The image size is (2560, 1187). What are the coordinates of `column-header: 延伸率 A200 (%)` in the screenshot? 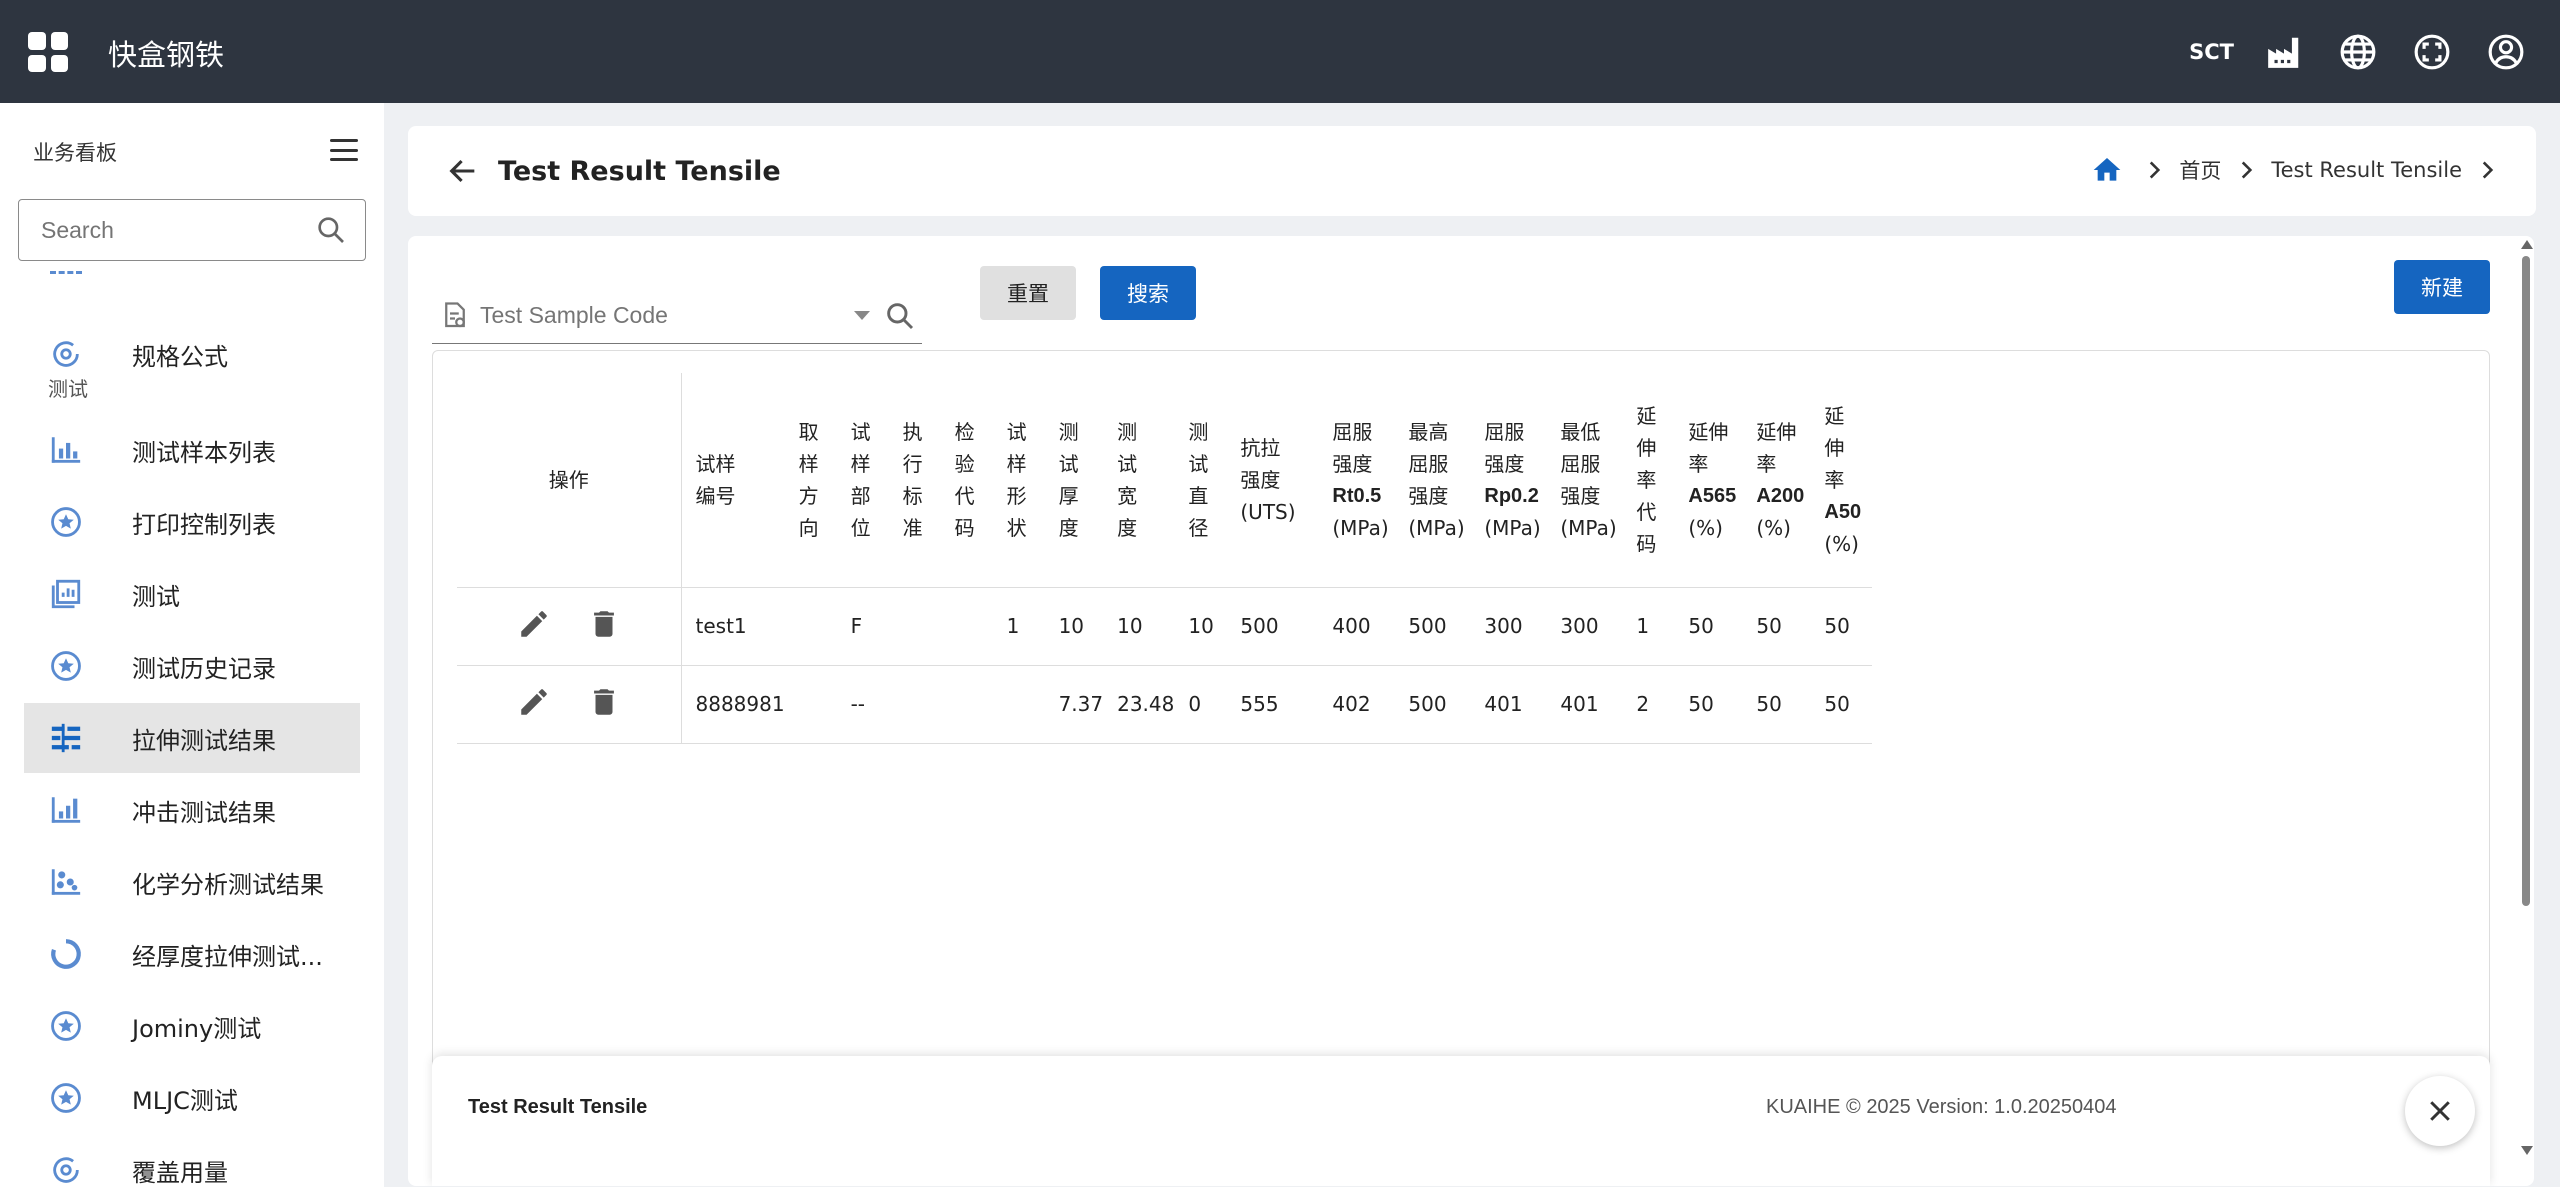 It's located at (1776, 480).